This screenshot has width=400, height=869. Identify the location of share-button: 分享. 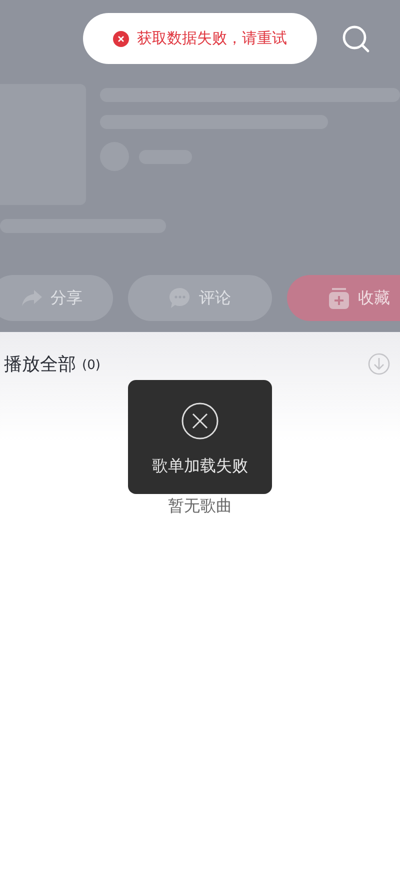
(56, 298).